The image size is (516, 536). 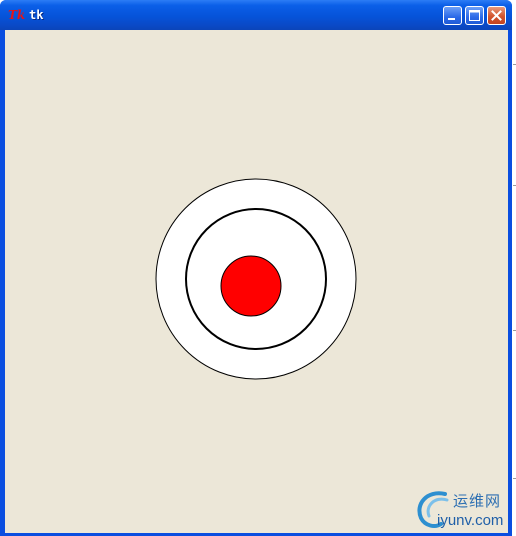 I want to click on title-bar: Tk tk, so click(x=256, y=15).